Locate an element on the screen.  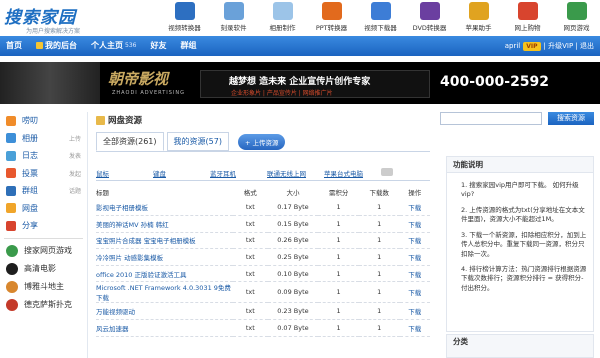
resource-title-link: 美丽的神话MV 孙楠 韩红 is located at coordinates (132, 225).